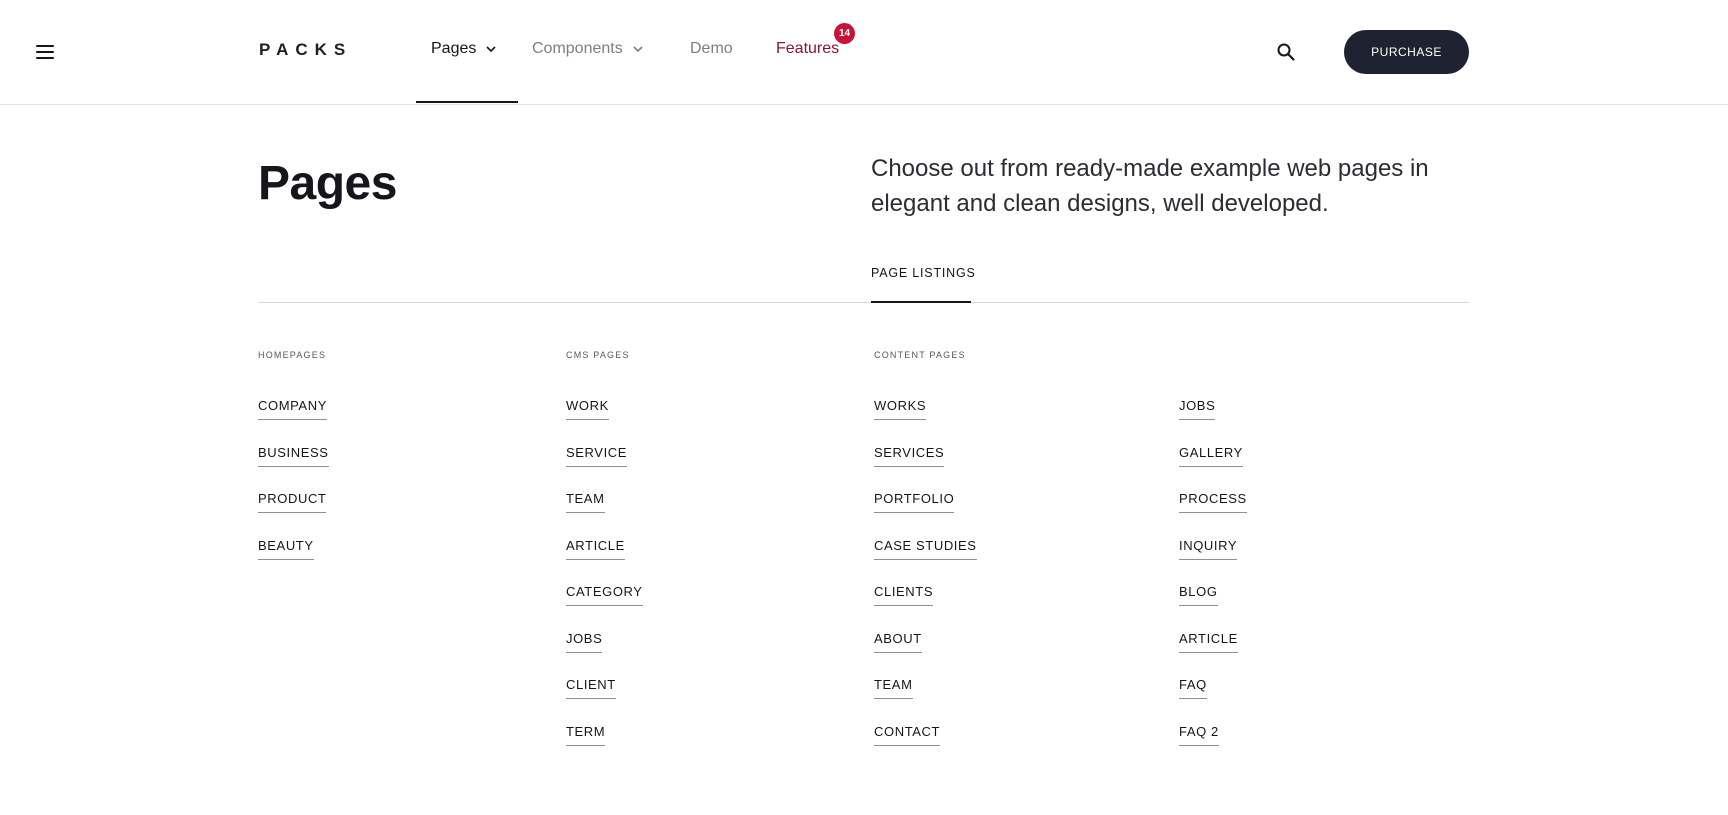  I want to click on link-business: BUSINESS, so click(293, 456).